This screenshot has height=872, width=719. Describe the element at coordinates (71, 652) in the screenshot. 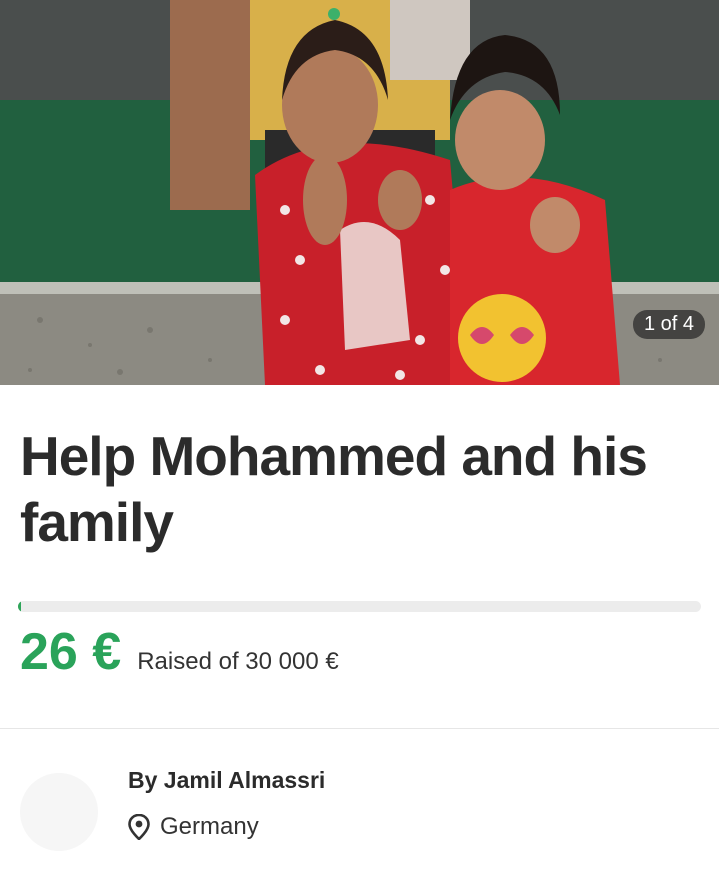

I see `raised-amount: 26 €` at that location.